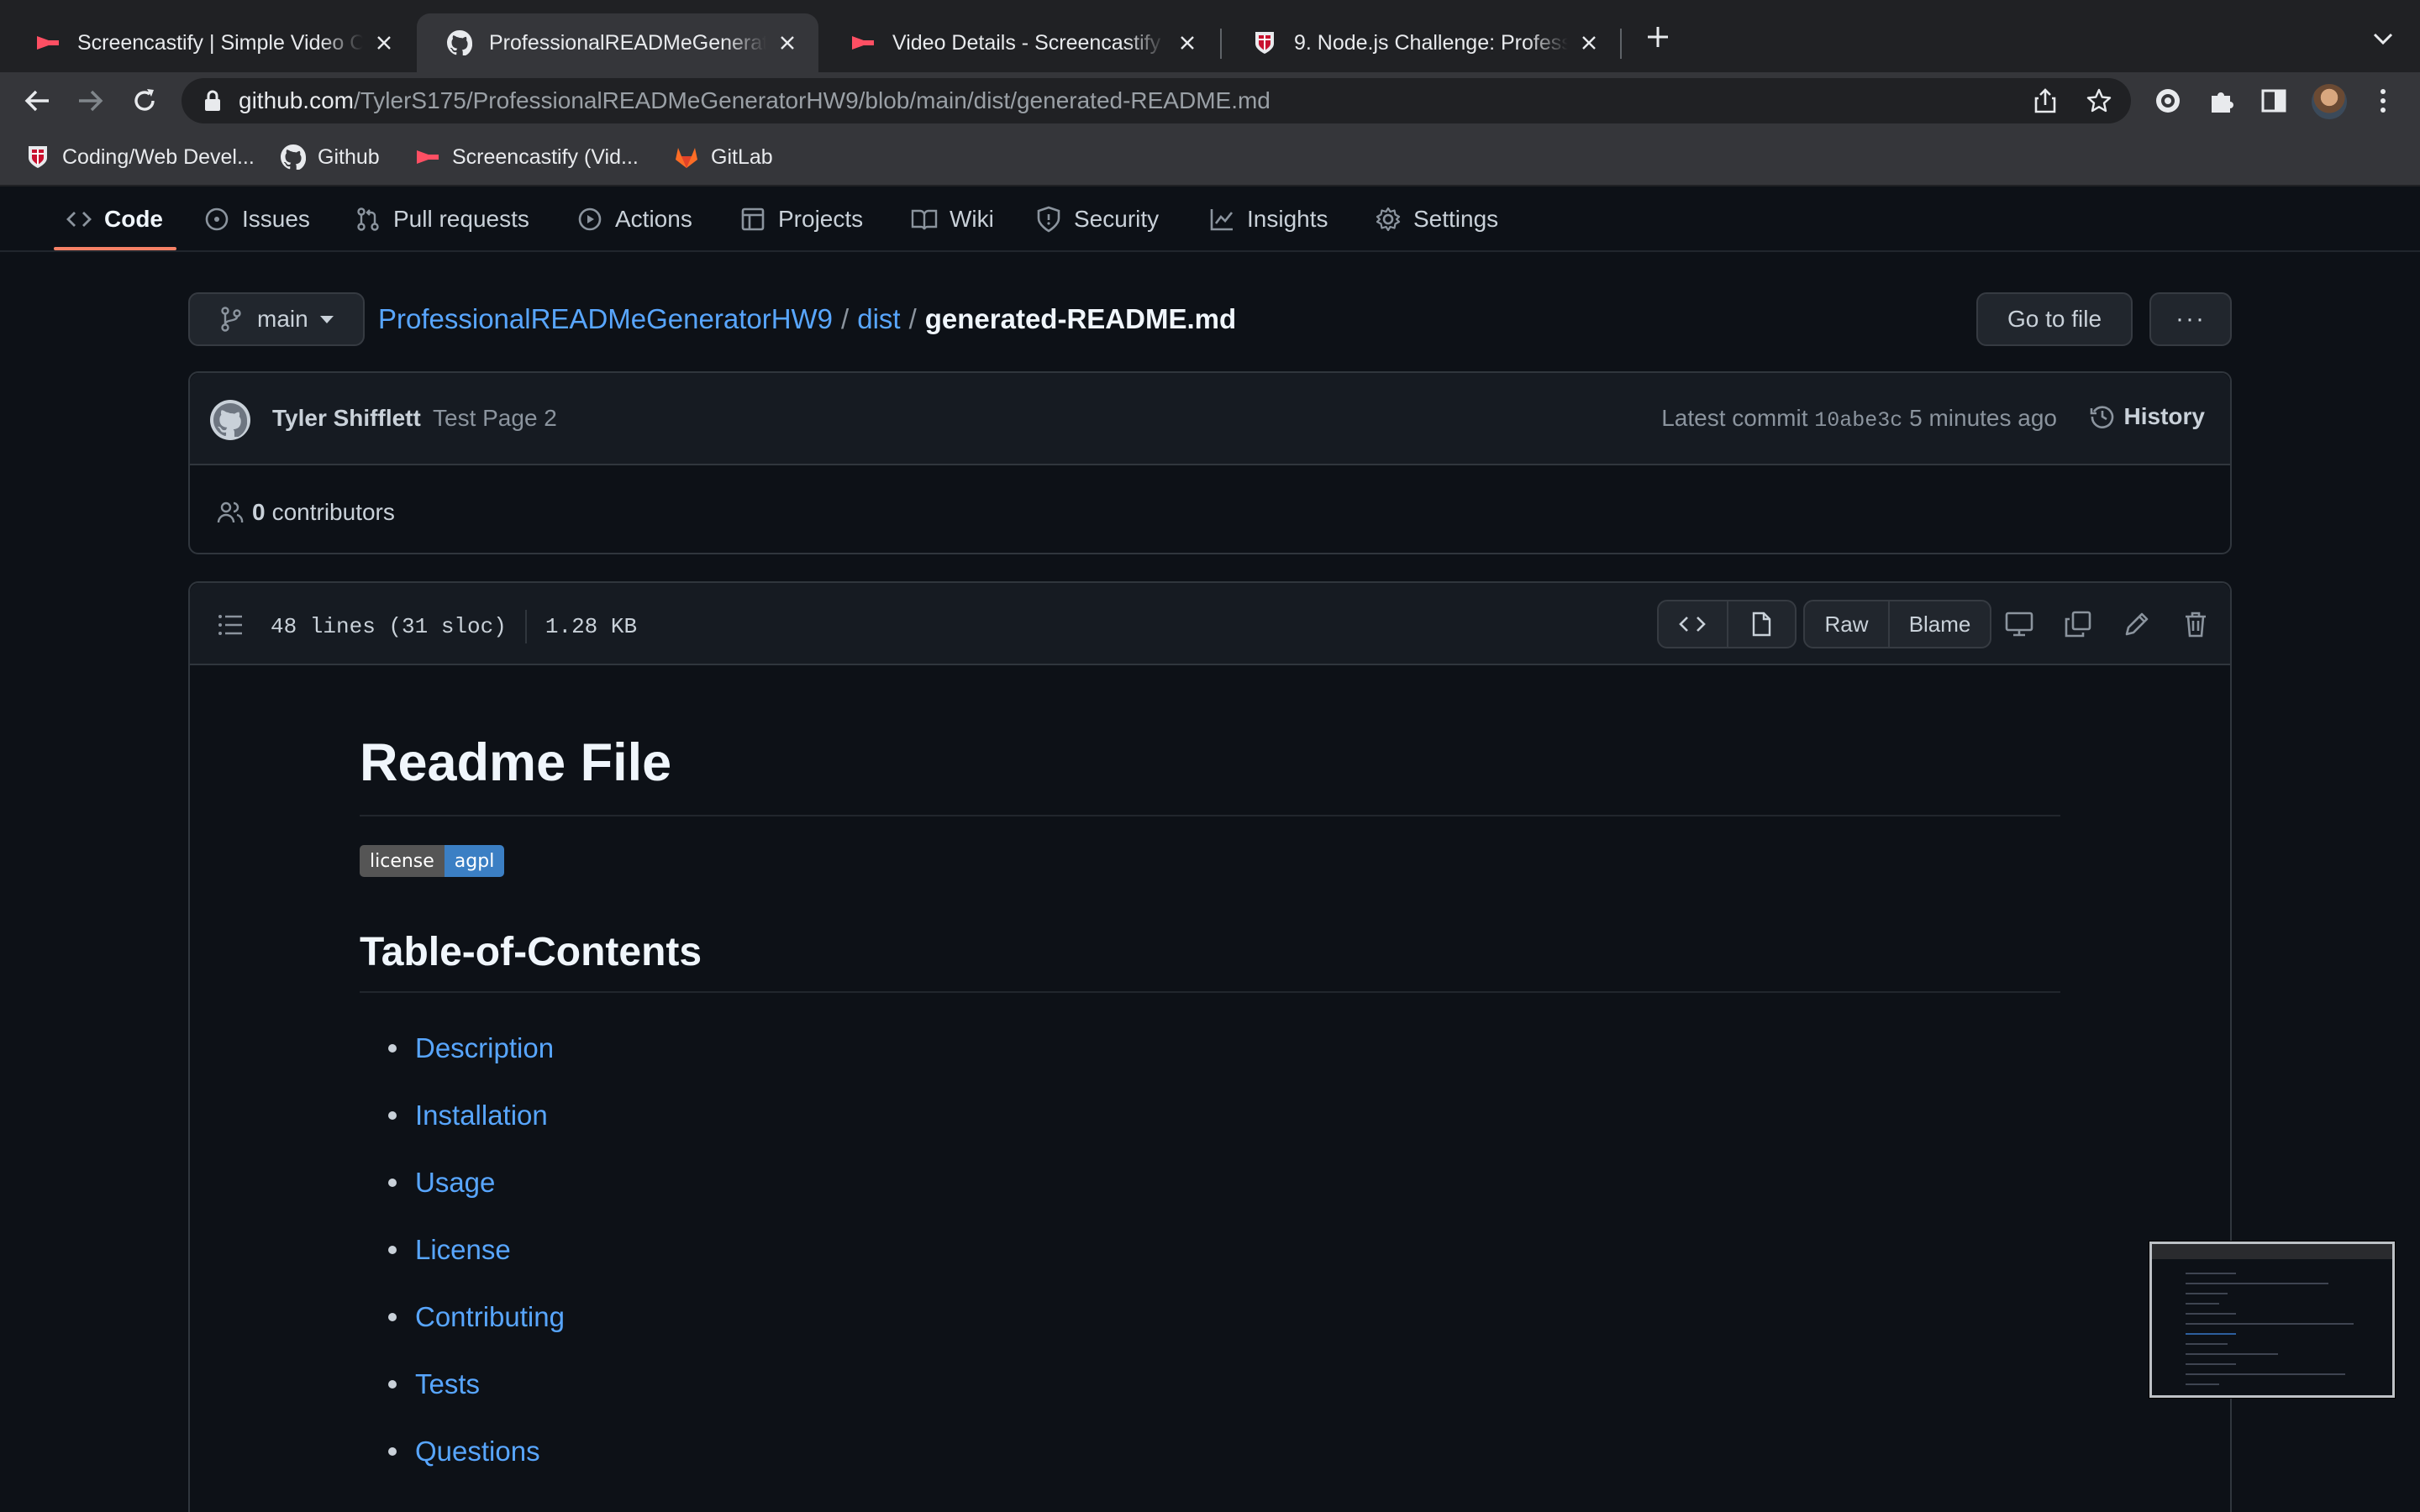 Image resolution: width=2420 pixels, height=1512 pixels. I want to click on history-clock-icon, so click(2102, 416).